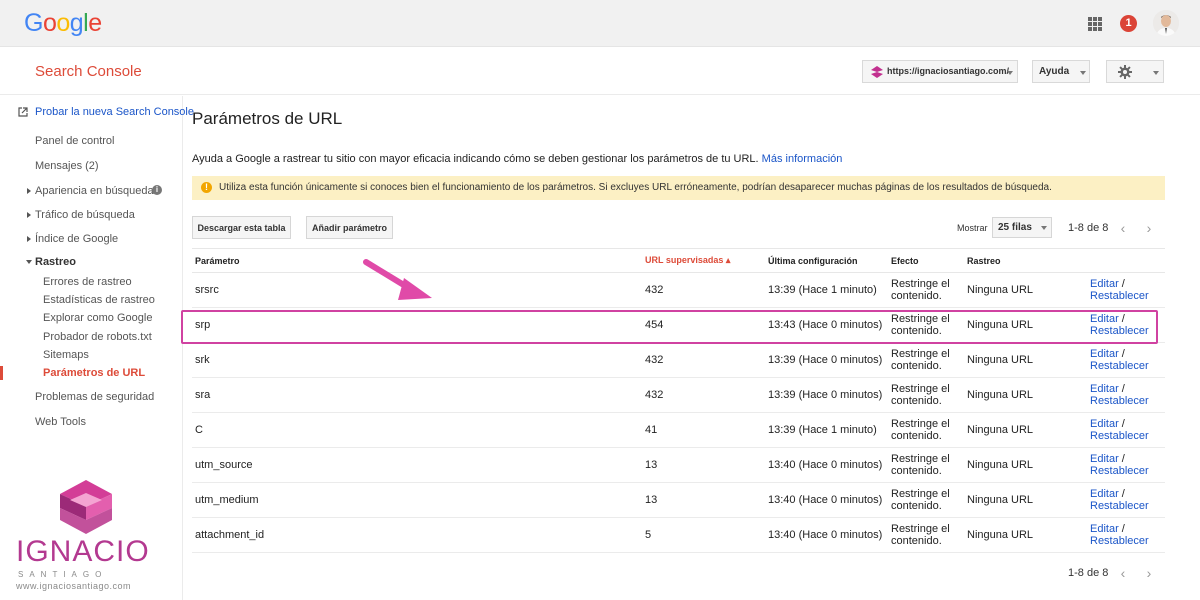 This screenshot has width=1200, height=600. I want to click on annotation-arrow-icon, so click(397, 279).